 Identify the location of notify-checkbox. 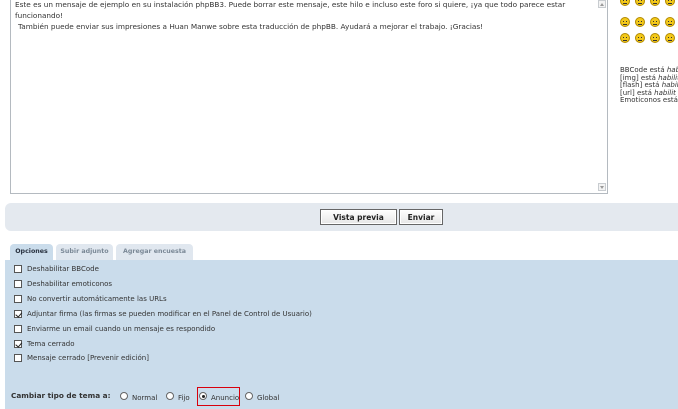
(18, 329).